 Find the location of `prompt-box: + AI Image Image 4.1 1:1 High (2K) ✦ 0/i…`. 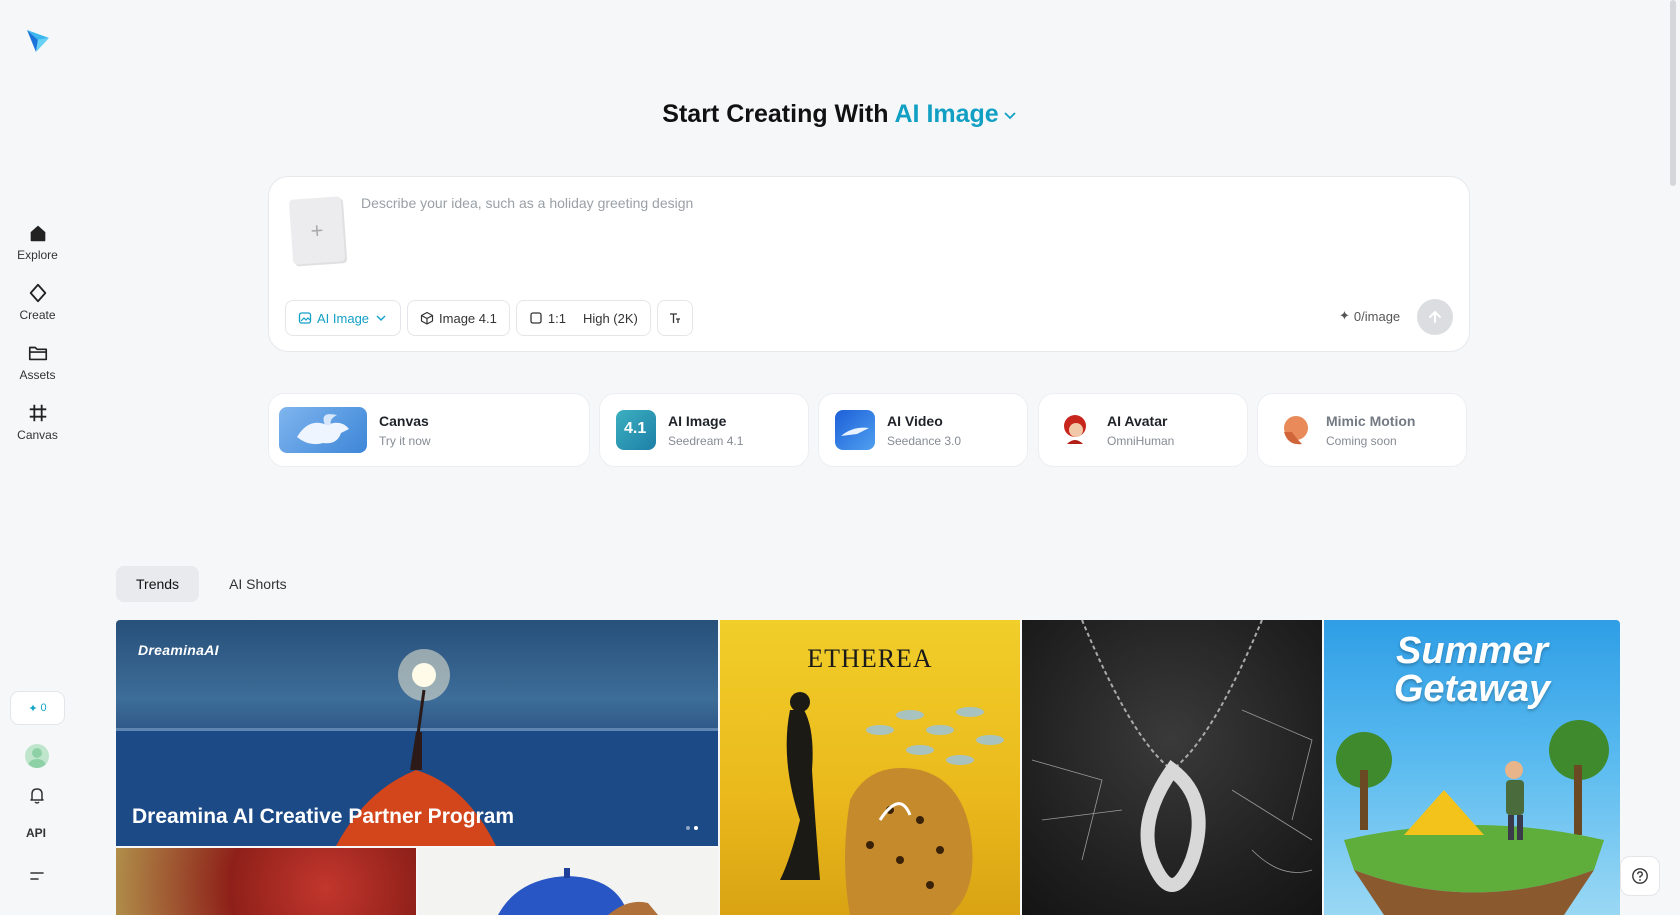

prompt-box: + AI Image Image 4.1 1:1 High (2K) ✦ 0/i… is located at coordinates (869, 264).